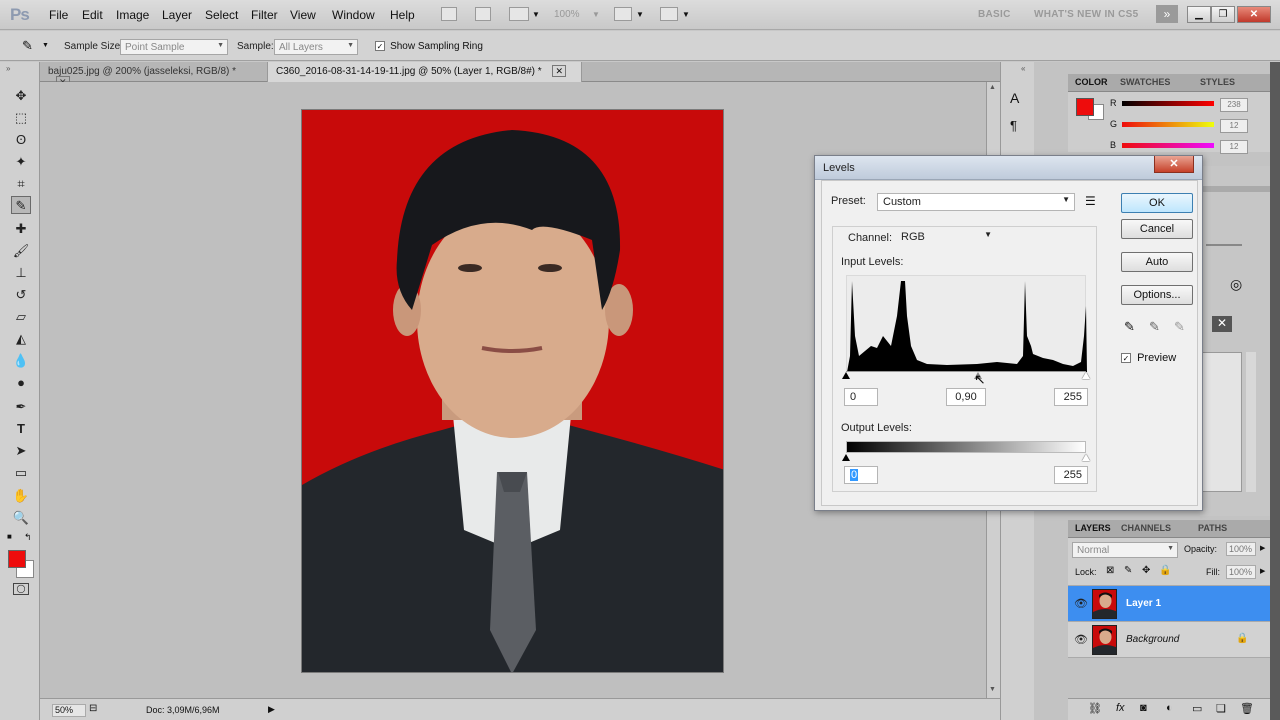 The image size is (1280, 720). Describe the element at coordinates (1145, 82) in the screenshot. I see `tab-swatches: SWATCHES` at that location.